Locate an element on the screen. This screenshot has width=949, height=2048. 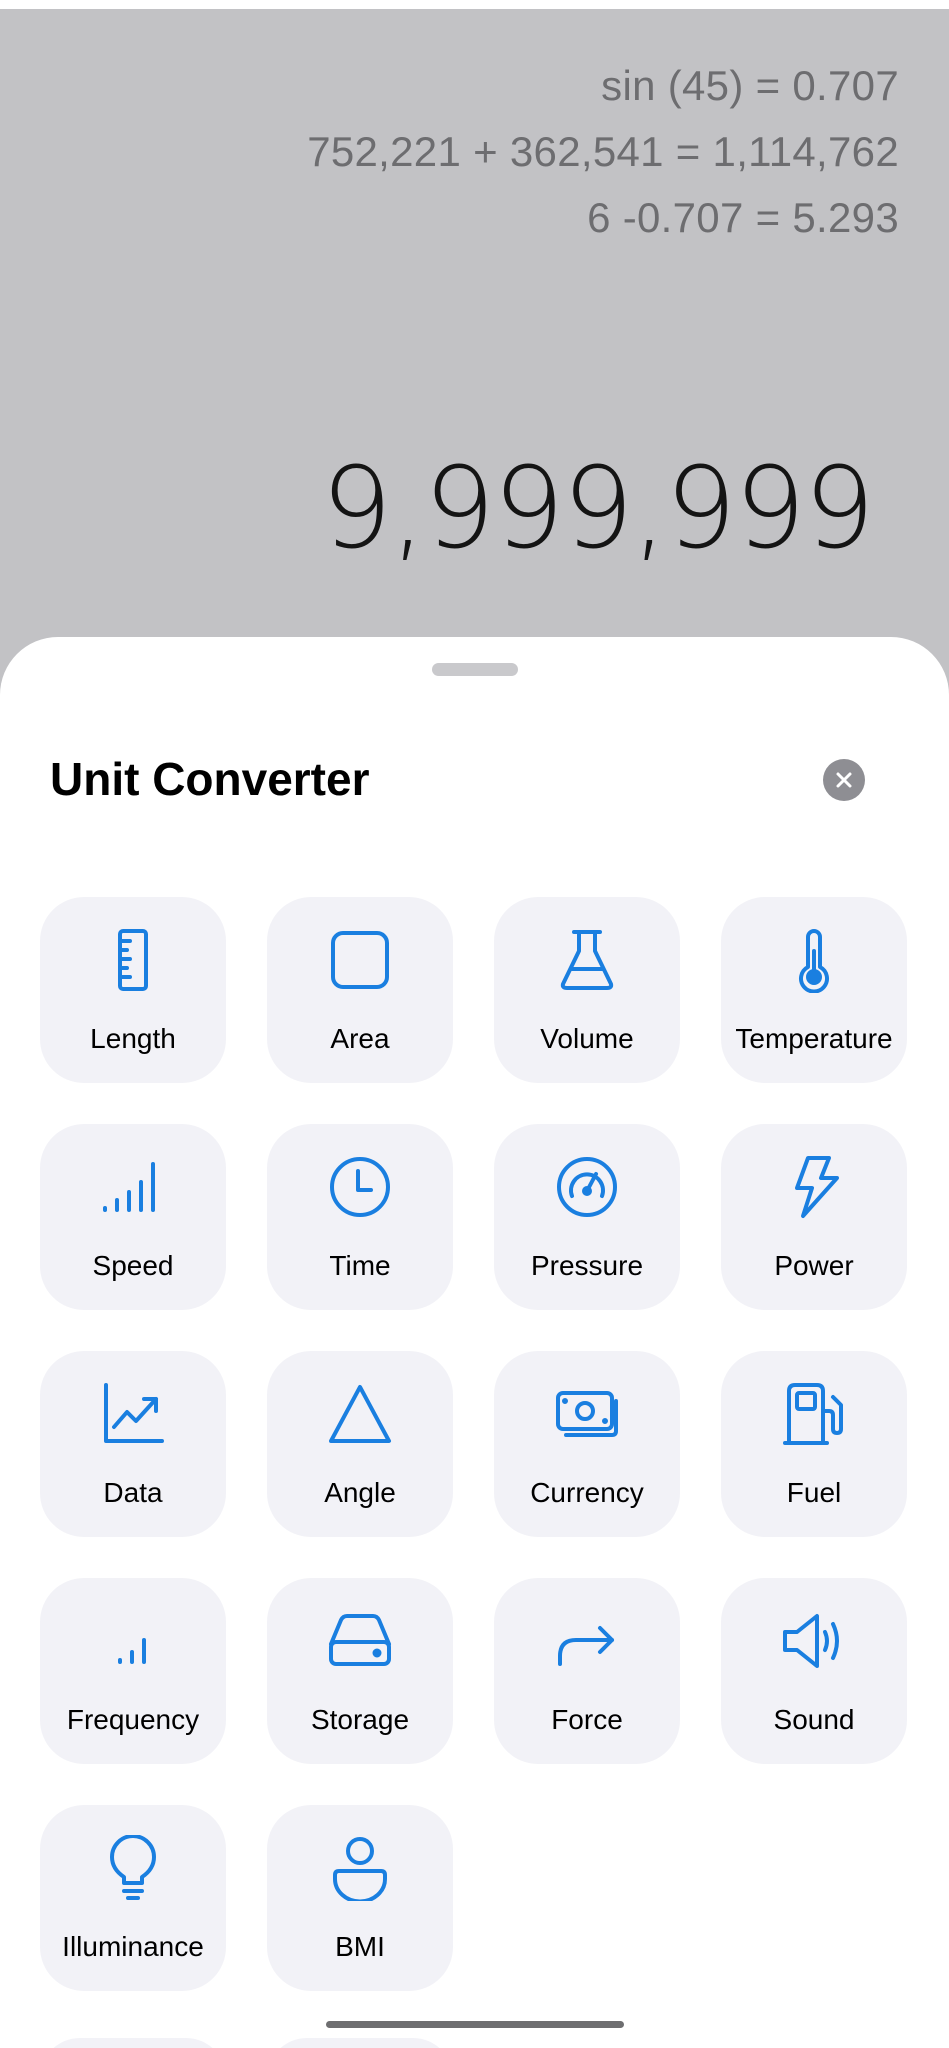
converter-label: Fuel is located at coordinates (814, 1492).